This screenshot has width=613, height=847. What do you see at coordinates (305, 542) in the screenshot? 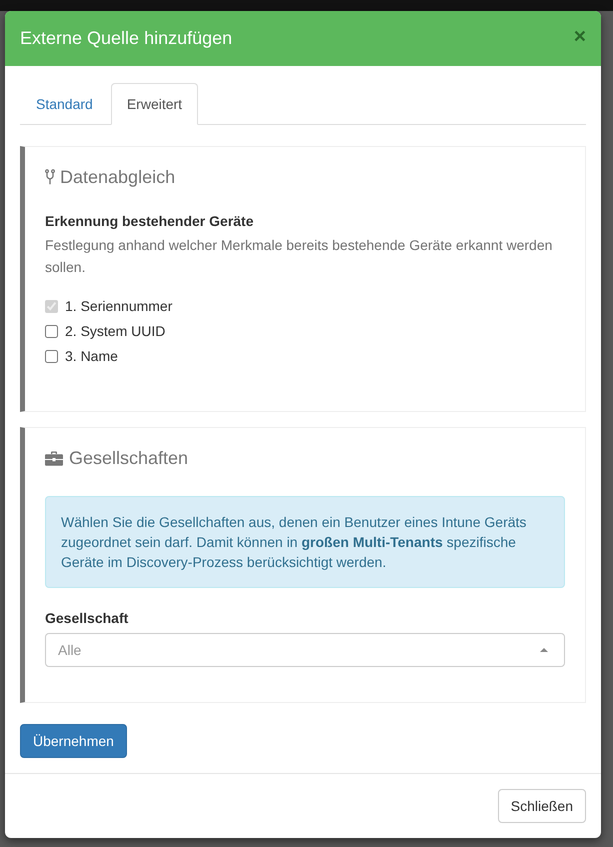
I see `info-alert: Wählen Sie die Gesellchaften aus, denen ein Benutzer eines Intune Geräts zugeordnet sein darf. Damit können in großen Multi-Tenants spezifische Geräte im Discovery-Prozess berücksichtigt werden.` at bounding box center [305, 542].